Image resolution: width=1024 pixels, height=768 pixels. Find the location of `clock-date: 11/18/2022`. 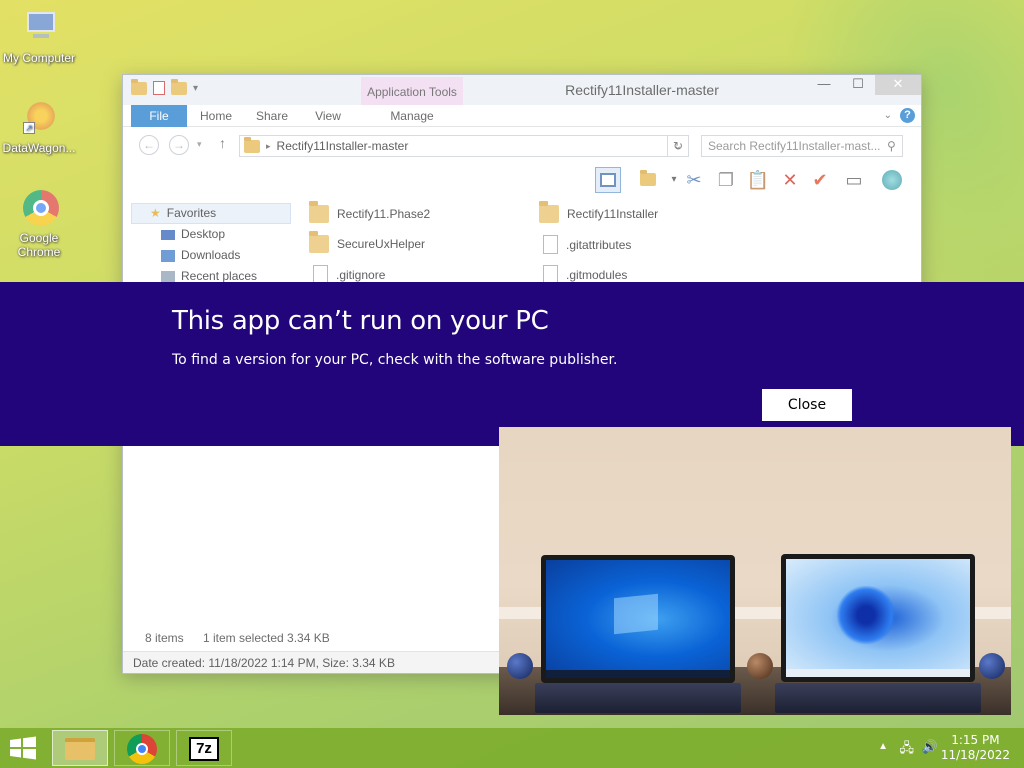

clock-date: 11/18/2022 is located at coordinates (975, 755).